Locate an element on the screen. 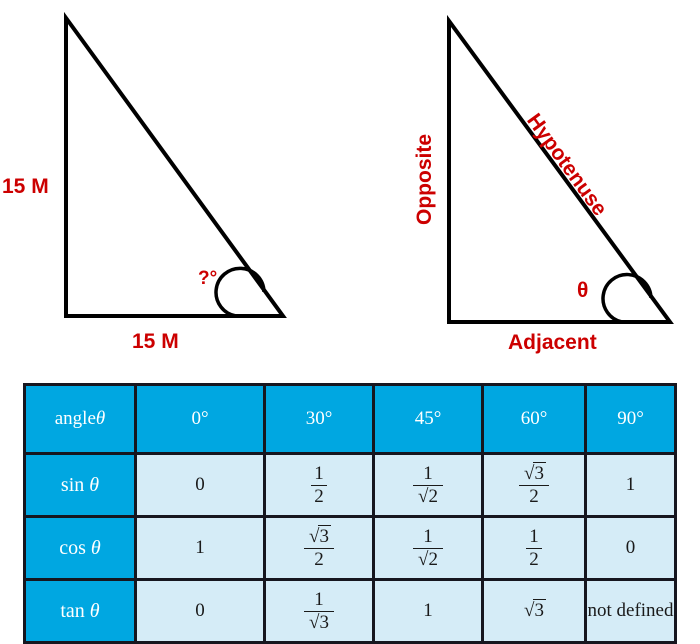 This screenshot has width=700, height=644. table-row: cos θ 1 √3 2 1 √2 1 2 0 is located at coordinates (350, 548).